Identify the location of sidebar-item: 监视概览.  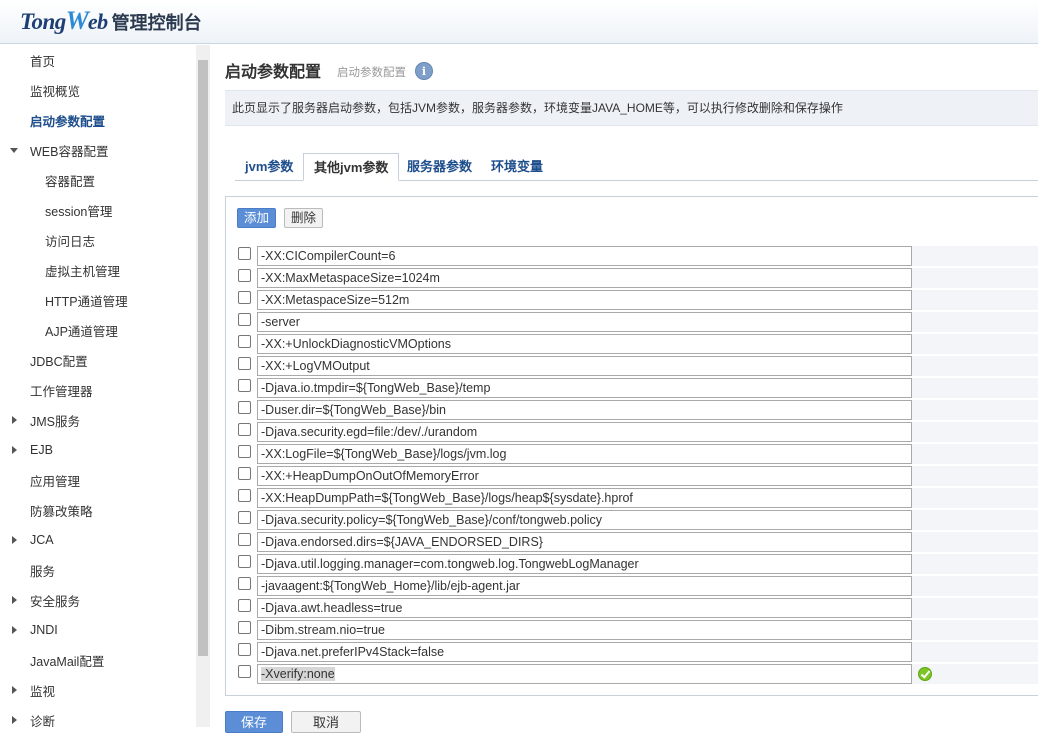
(98, 90).